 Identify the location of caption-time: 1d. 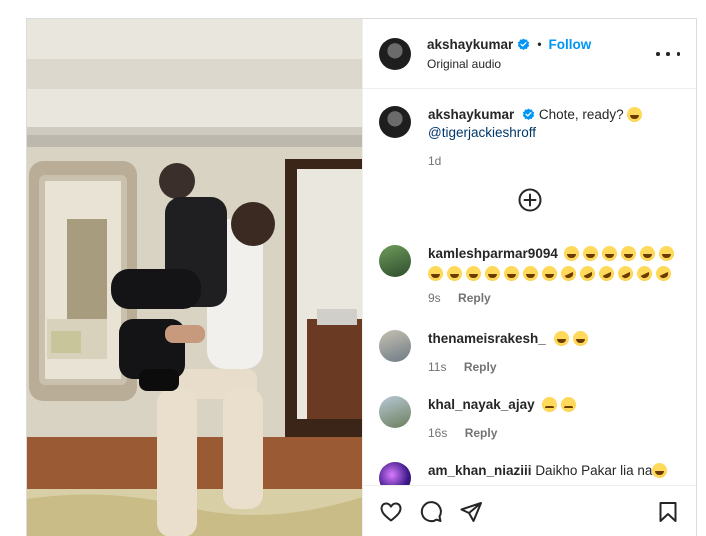
(434, 161).